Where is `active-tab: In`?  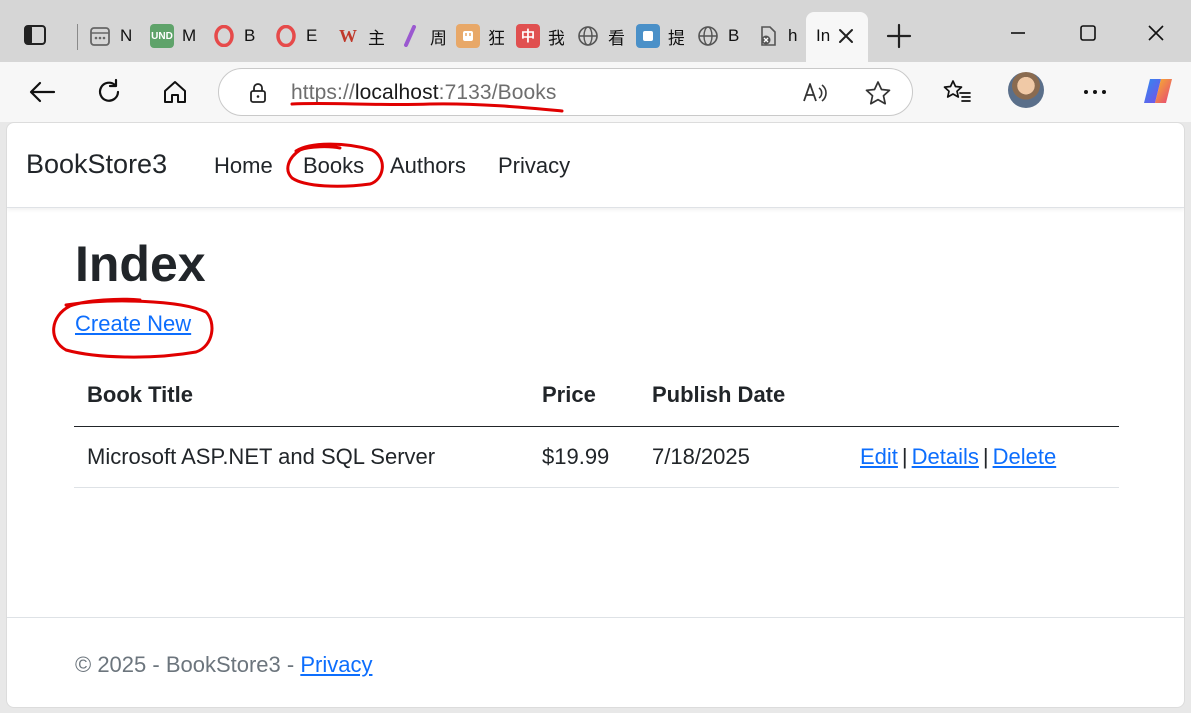 active-tab: In is located at coordinates (837, 37).